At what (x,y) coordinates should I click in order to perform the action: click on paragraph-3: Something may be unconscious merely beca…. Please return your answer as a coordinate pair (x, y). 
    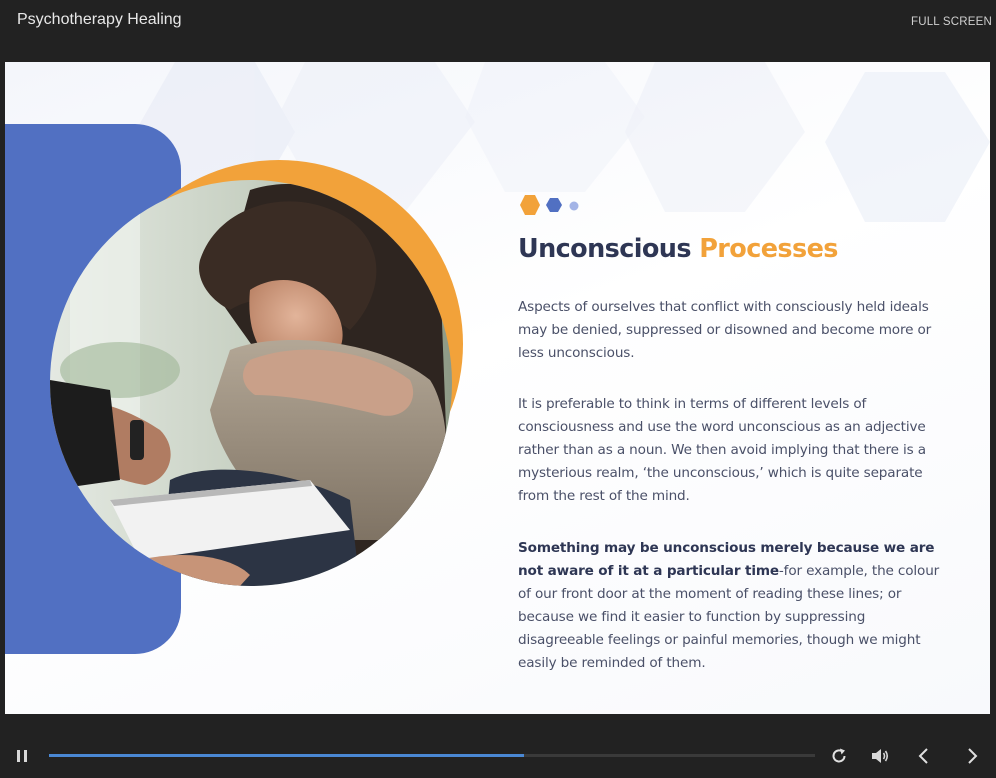
    Looking at the image, I should click on (732, 606).